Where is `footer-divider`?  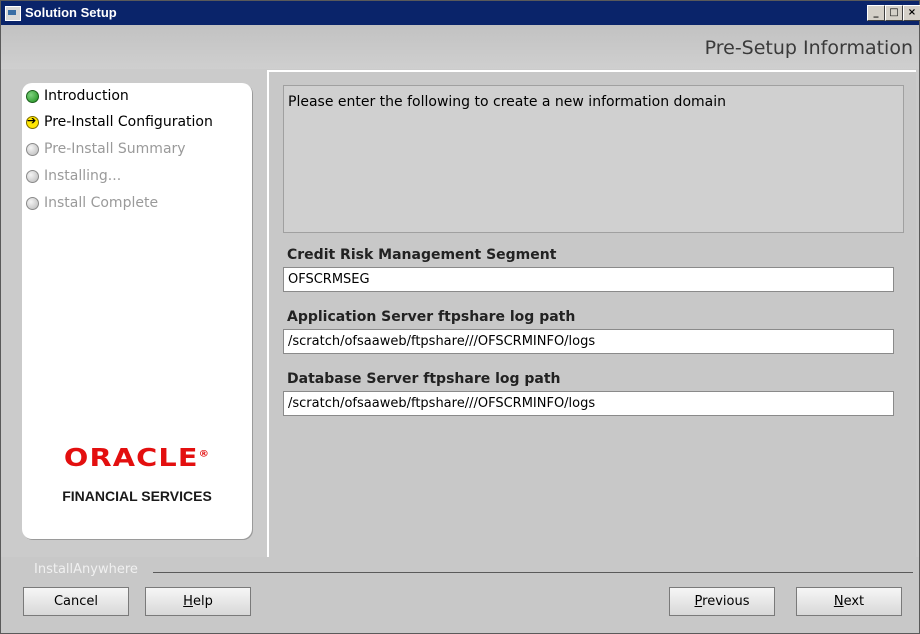 footer-divider is located at coordinates (533, 572).